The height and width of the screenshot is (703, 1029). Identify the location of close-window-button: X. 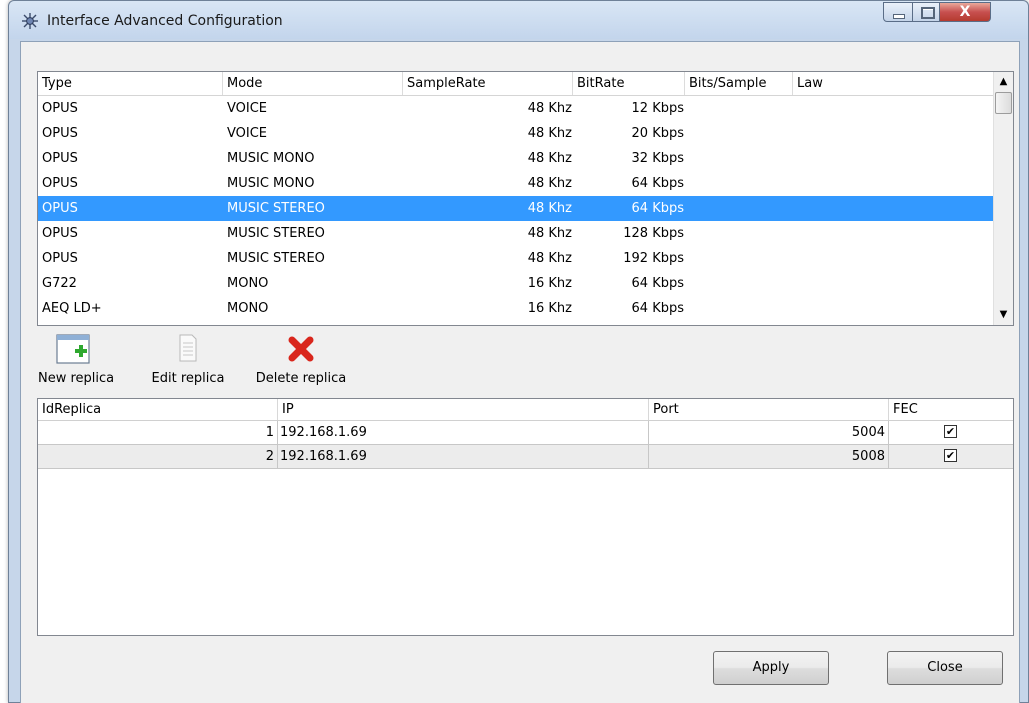
(965, 12).